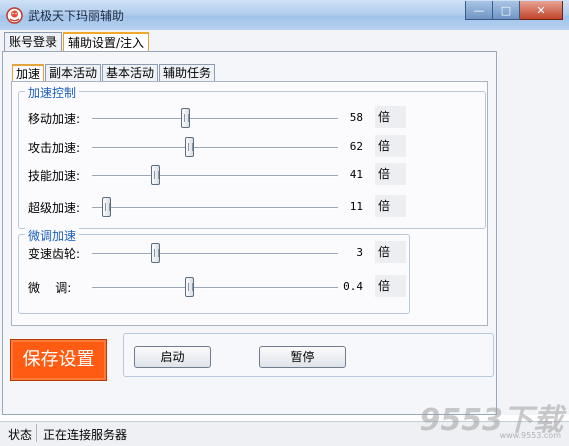 The height and width of the screenshot is (446, 569). What do you see at coordinates (356, 117) in the screenshot?
I see `slider-value: 58` at bounding box center [356, 117].